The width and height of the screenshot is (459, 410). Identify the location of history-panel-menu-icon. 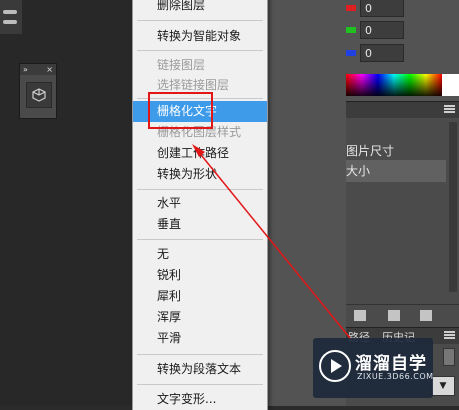
(449, 335).